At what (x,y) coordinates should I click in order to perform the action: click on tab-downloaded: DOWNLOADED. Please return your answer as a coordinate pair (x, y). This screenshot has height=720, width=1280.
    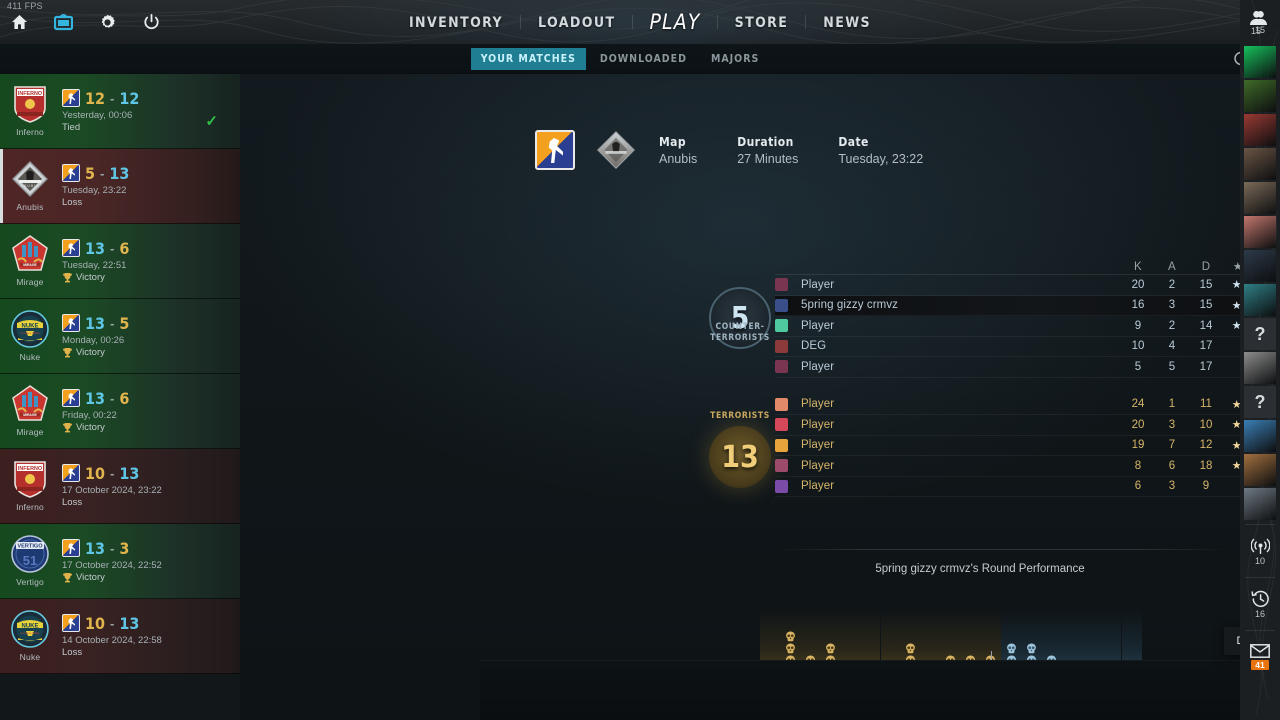
    Looking at the image, I should click on (643, 59).